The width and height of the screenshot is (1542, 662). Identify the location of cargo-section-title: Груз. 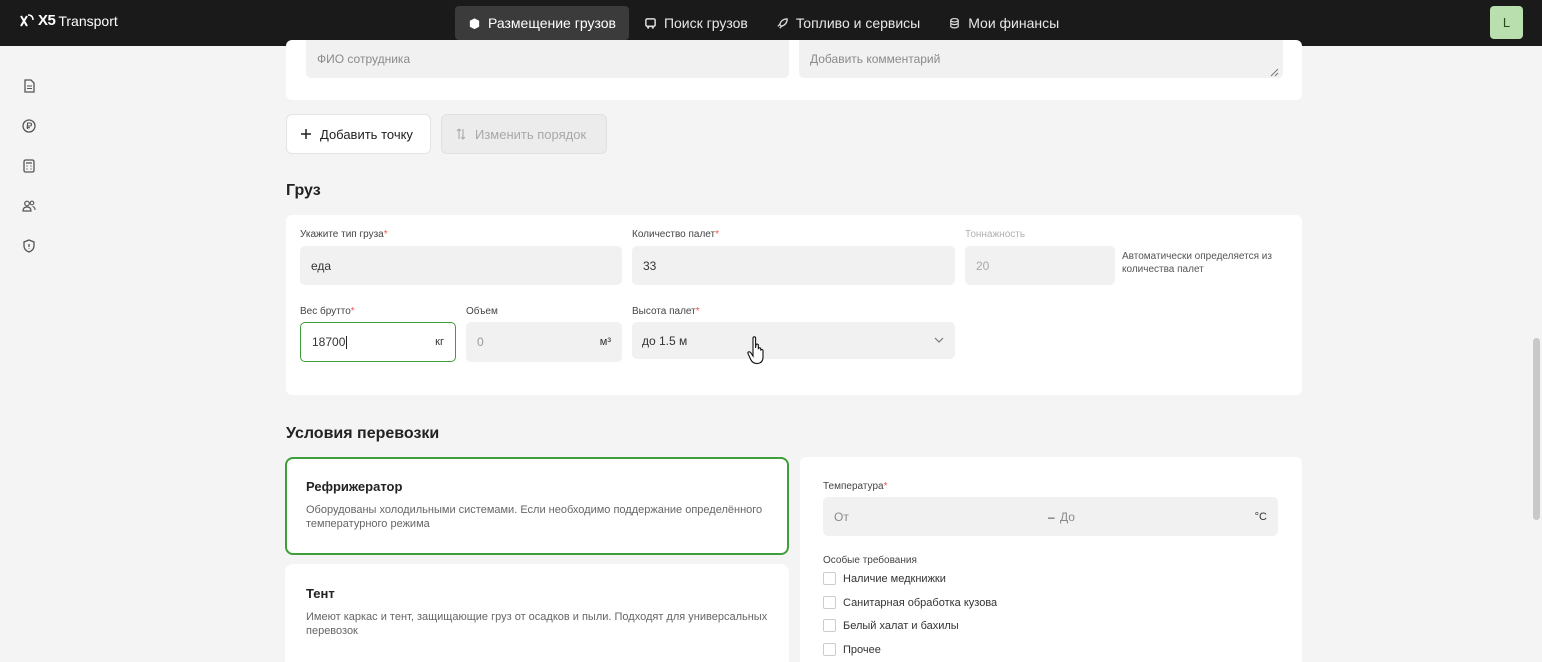
(303, 190).